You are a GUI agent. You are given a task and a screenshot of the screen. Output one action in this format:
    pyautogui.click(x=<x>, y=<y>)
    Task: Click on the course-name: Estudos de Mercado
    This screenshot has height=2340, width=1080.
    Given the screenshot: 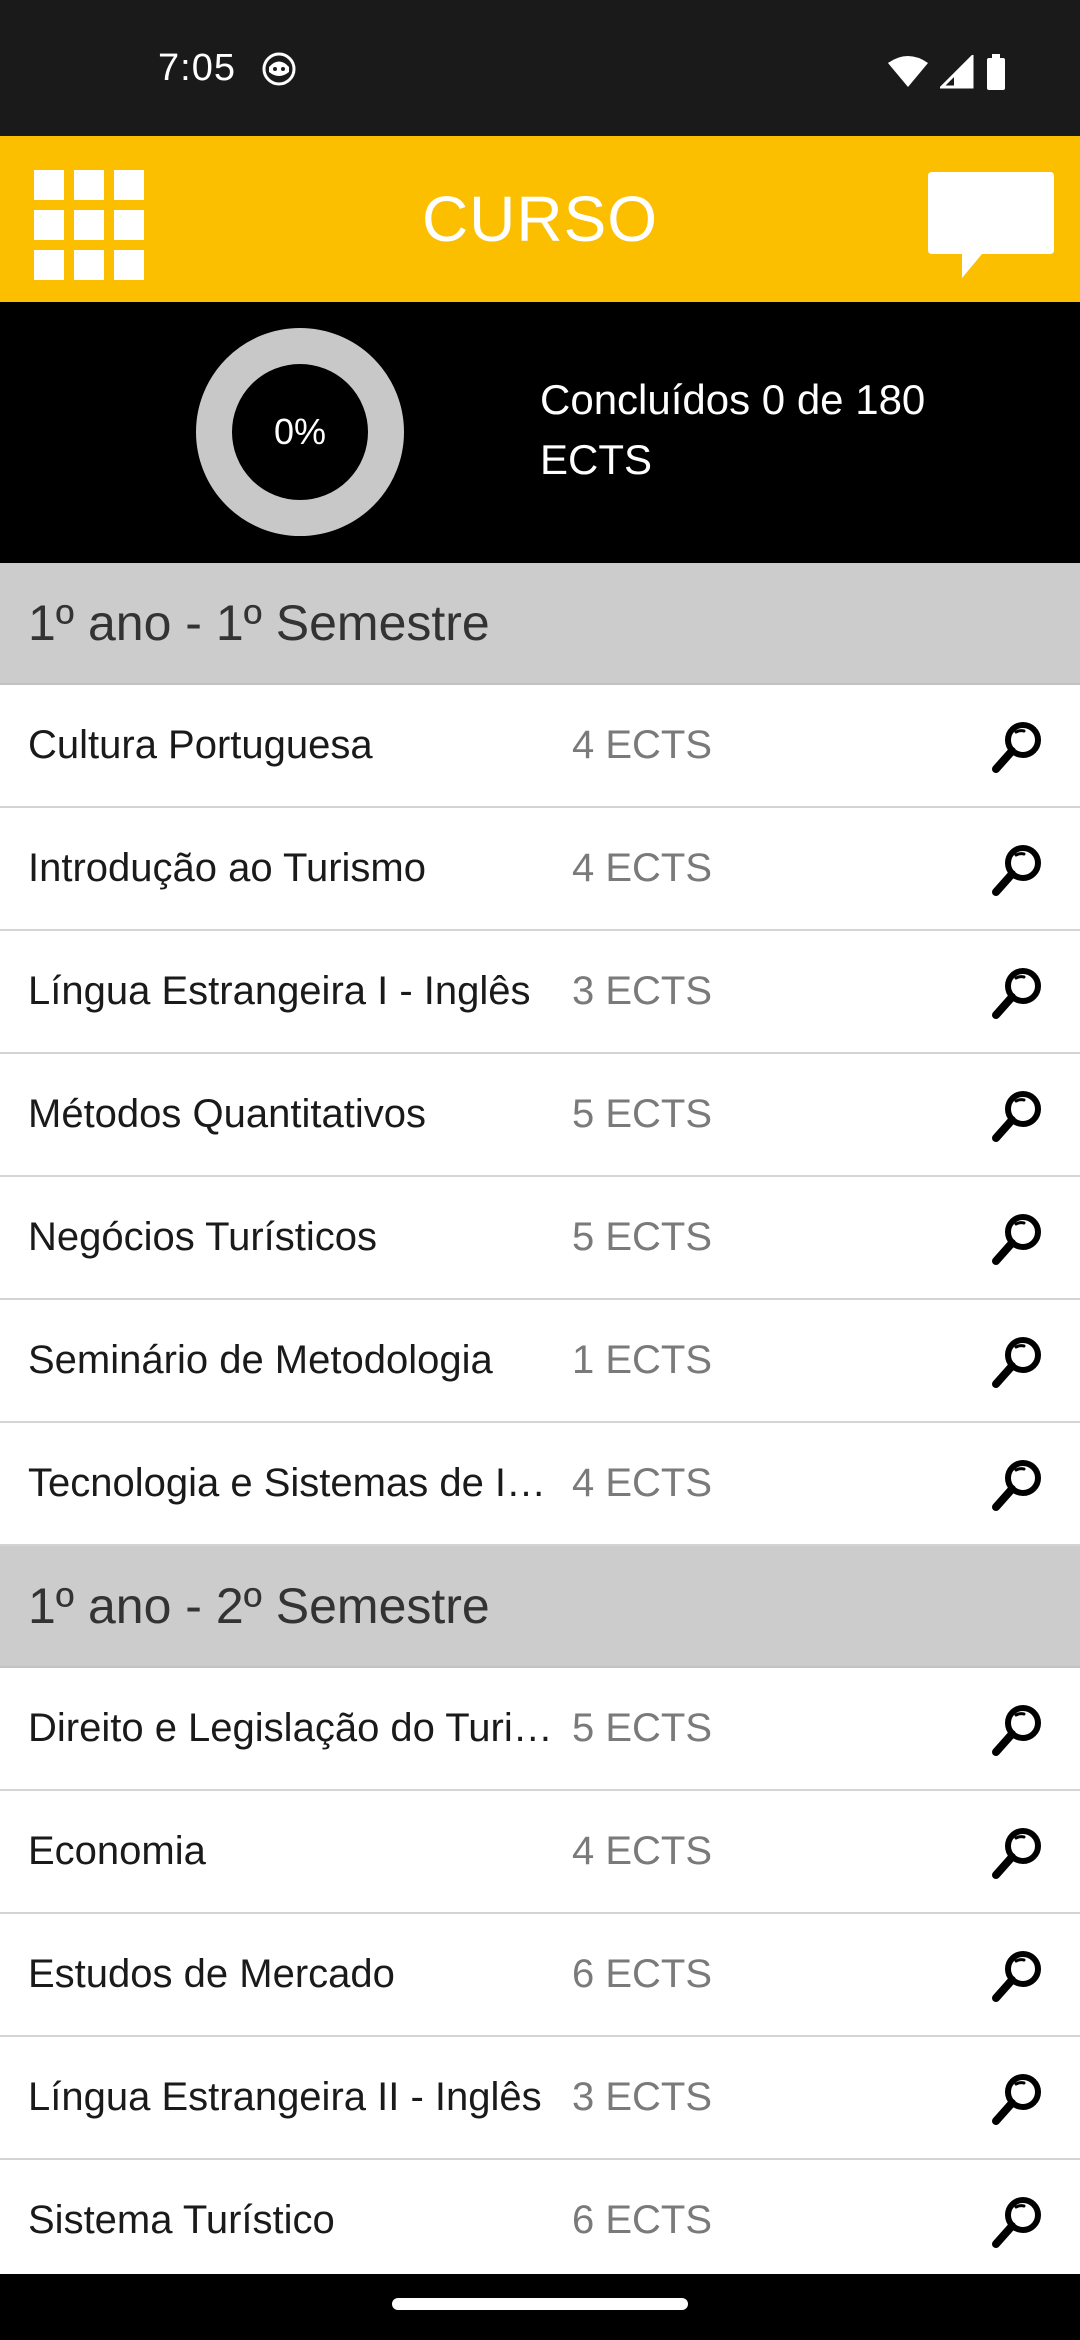 What is the action you would take?
    pyautogui.click(x=211, y=1974)
    